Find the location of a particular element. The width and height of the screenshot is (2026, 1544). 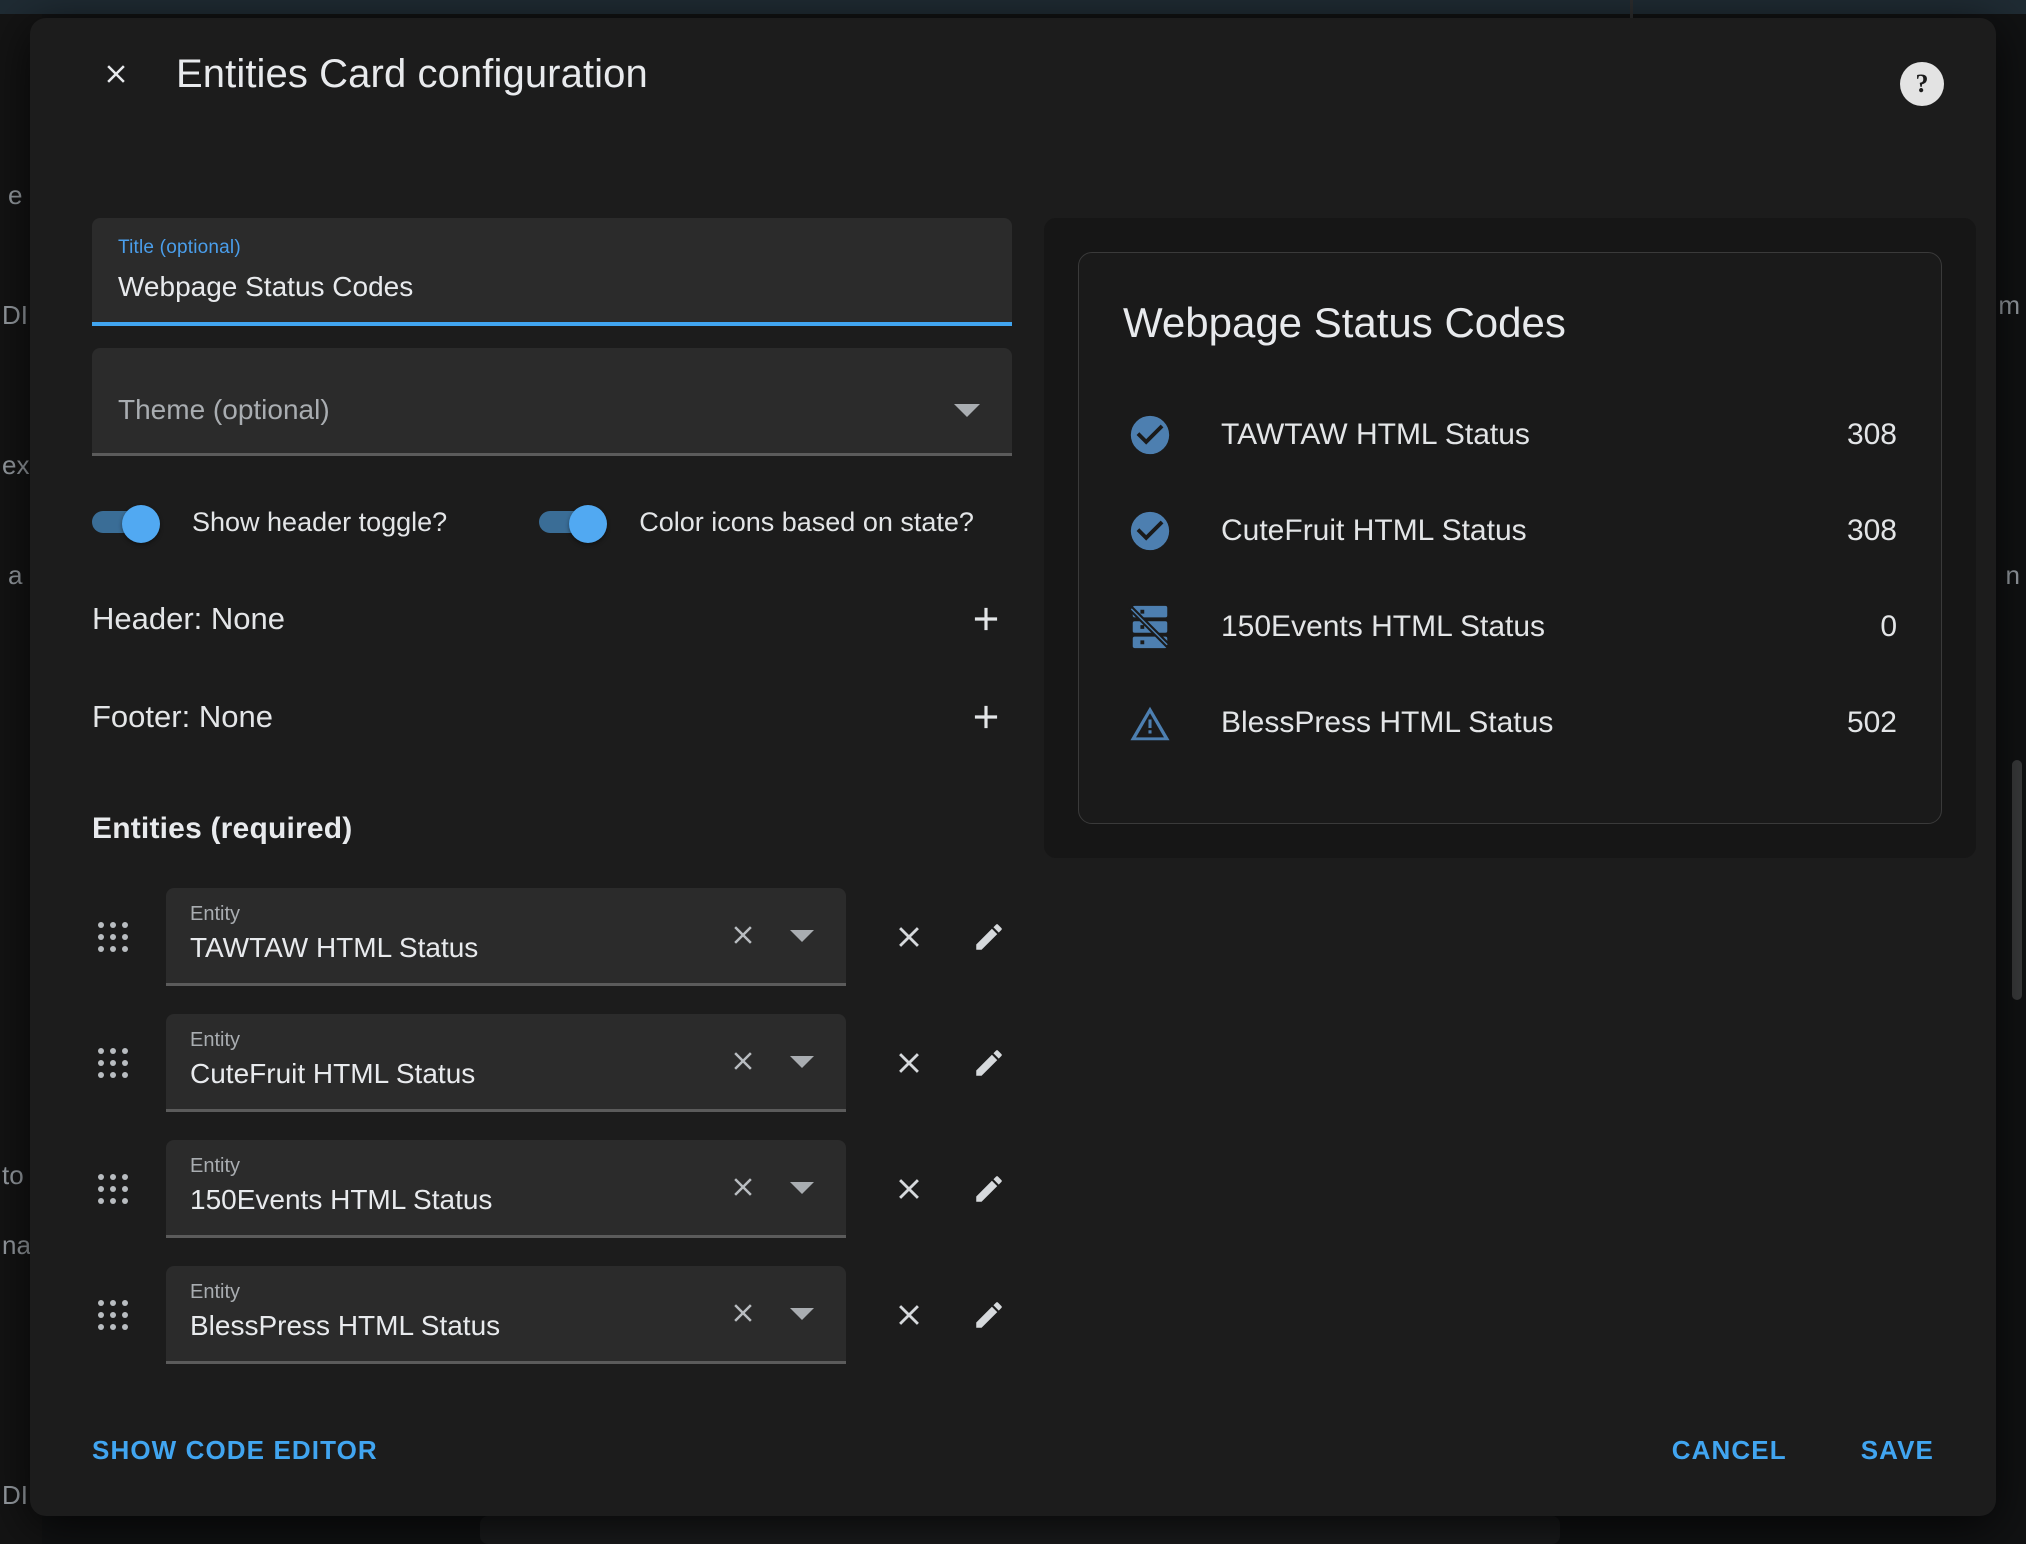

entity-row: Entity 150Events HTML Status is located at coordinates (554, 1189).